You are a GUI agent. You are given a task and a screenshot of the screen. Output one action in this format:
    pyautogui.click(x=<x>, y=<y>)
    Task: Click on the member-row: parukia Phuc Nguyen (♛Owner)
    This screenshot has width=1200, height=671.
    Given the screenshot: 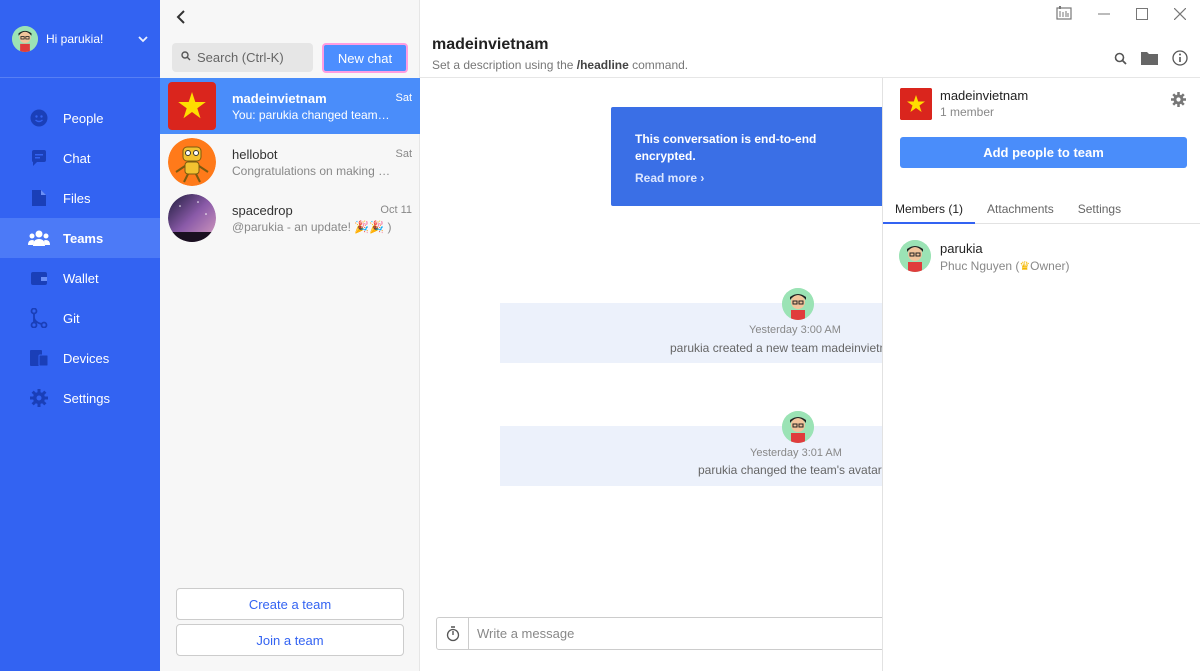 What is the action you would take?
    pyautogui.click(x=1044, y=257)
    